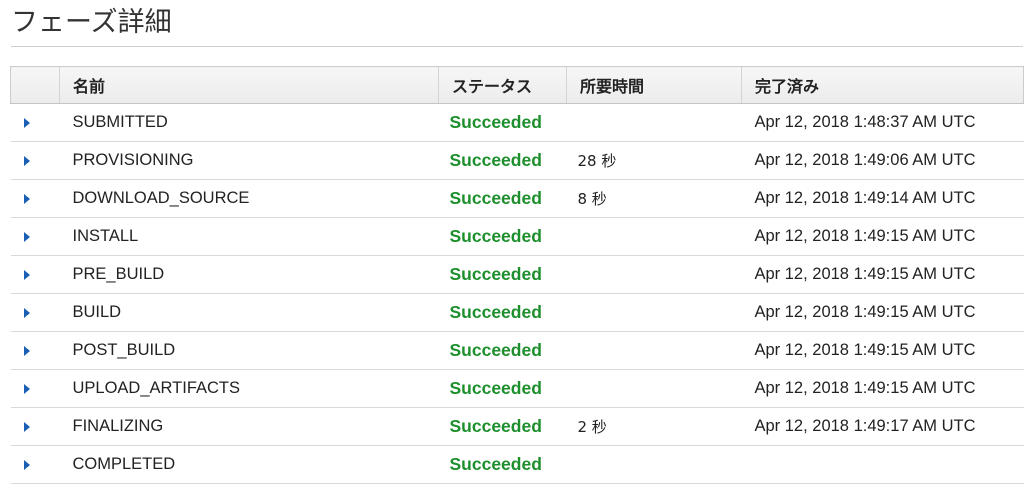  What do you see at coordinates (249, 236) in the screenshot?
I see `phase-name: INSTALL` at bounding box center [249, 236].